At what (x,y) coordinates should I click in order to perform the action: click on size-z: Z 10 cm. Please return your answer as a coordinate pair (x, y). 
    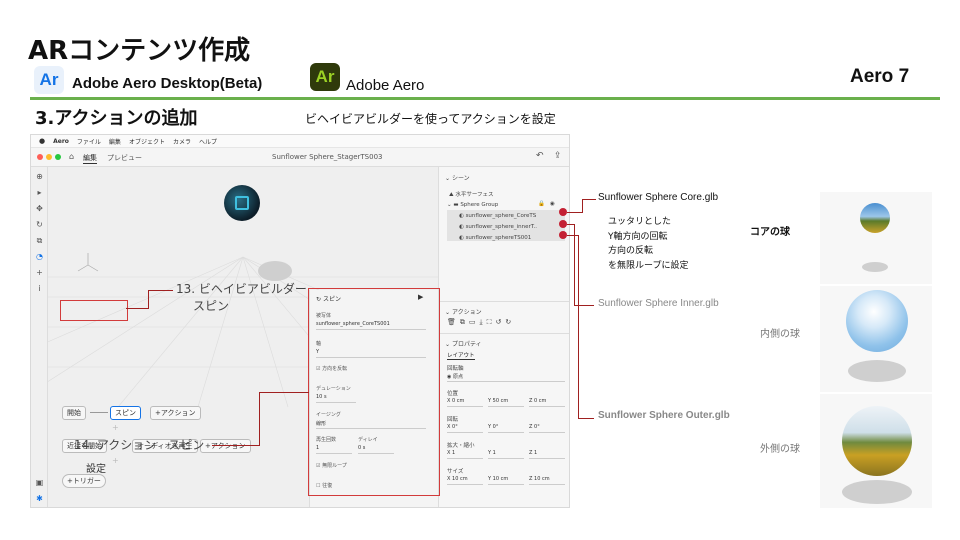
    Looking at the image, I should click on (547, 480).